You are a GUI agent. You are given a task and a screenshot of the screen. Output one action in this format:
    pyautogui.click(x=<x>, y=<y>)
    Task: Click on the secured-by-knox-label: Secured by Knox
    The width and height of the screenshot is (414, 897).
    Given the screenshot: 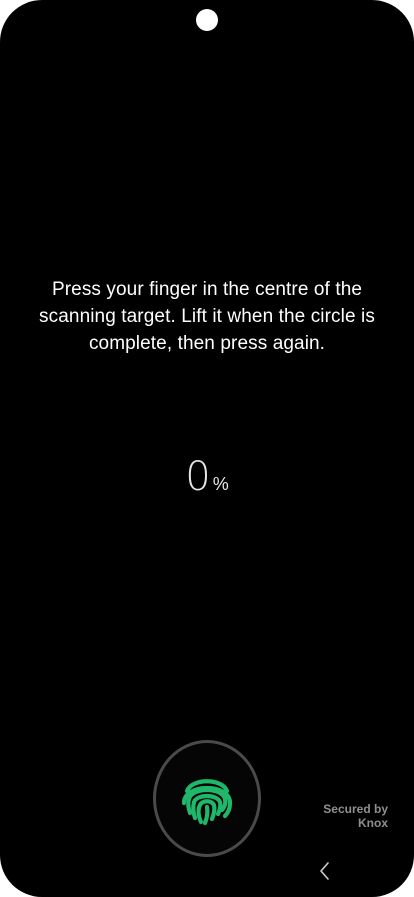 What is the action you would take?
    pyautogui.click(x=355, y=816)
    